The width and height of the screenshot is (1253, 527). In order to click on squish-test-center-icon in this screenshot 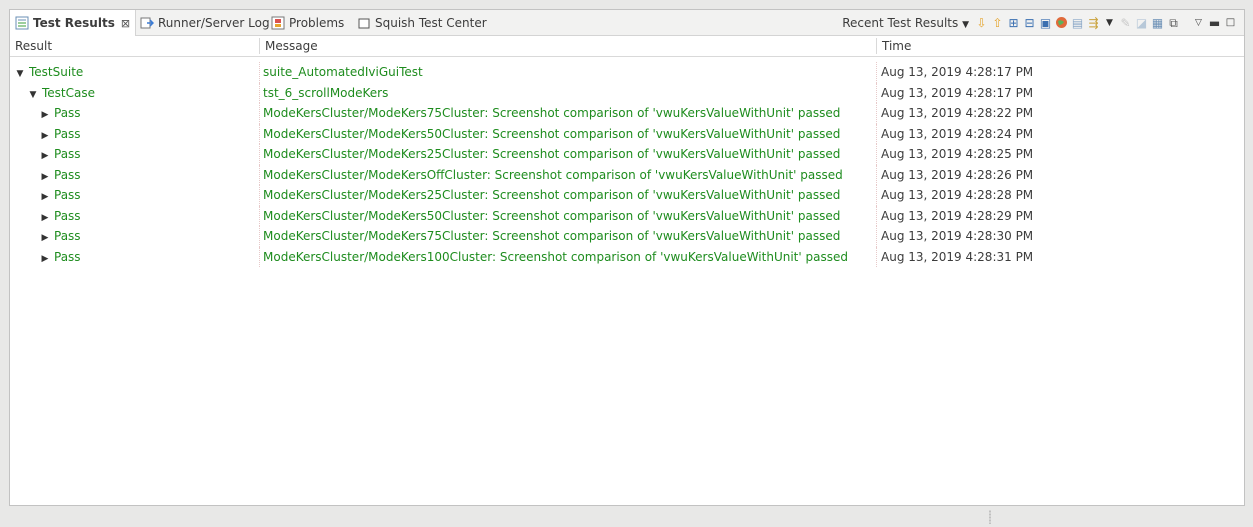, I will do `click(364, 23)`.